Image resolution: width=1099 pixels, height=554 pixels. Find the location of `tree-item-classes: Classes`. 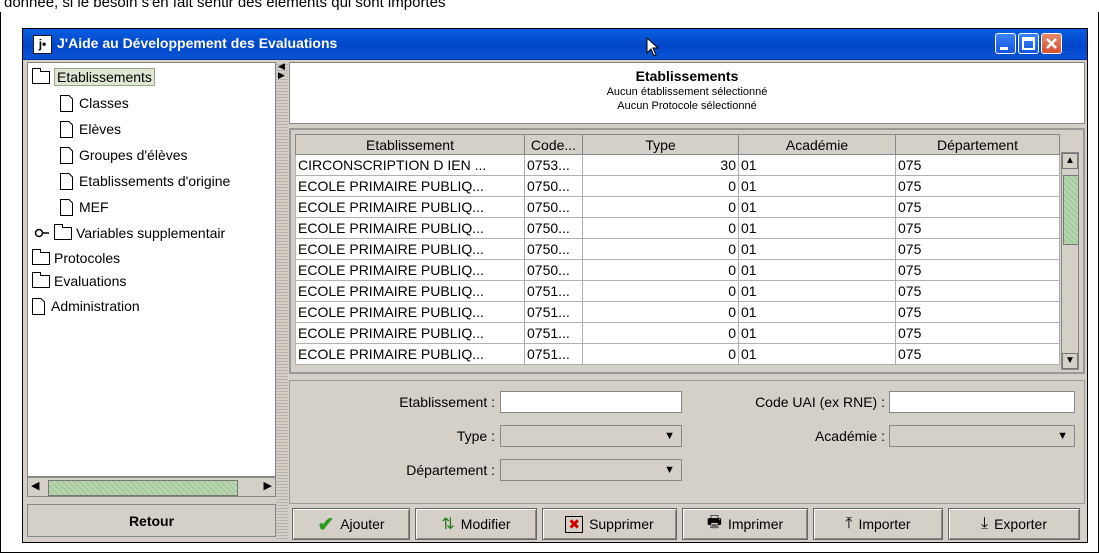

tree-item-classes: Classes is located at coordinates (94, 103).